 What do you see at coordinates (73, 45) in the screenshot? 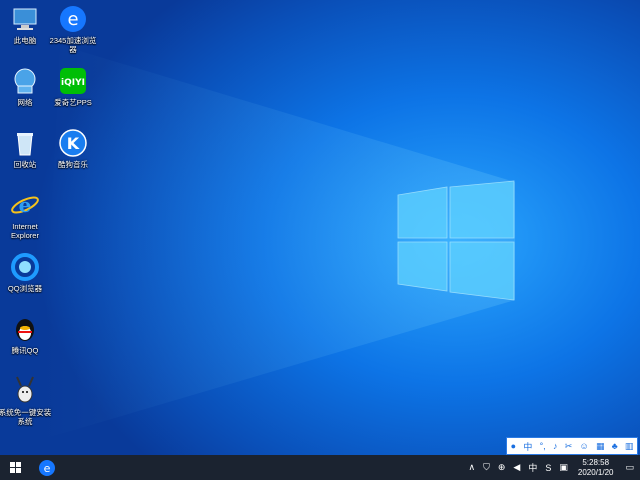
I see `icon-label: 2345加速浏览器` at bounding box center [73, 45].